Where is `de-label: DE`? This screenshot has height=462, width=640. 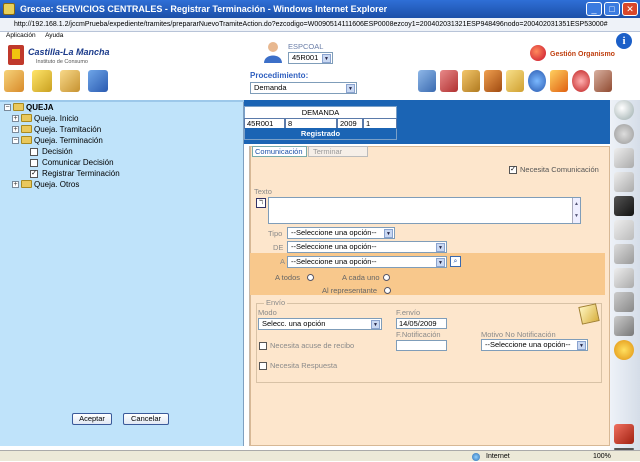
de-label: DE is located at coordinates (278, 247).